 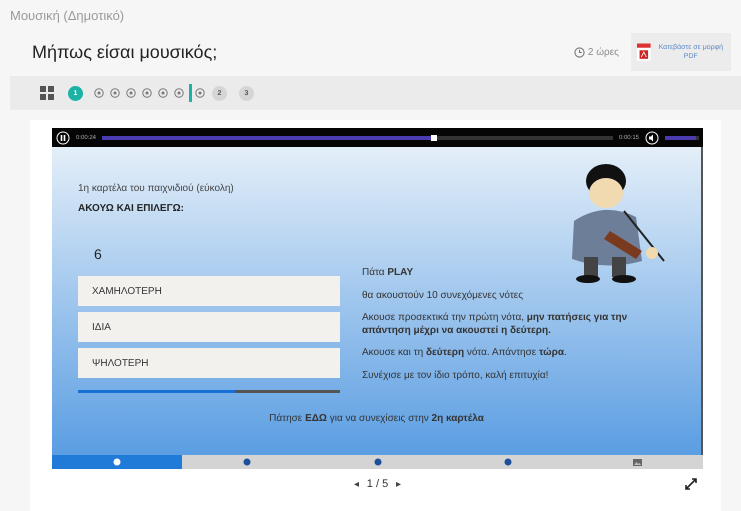 What do you see at coordinates (652, 137) in the screenshot?
I see `volume-icon` at bounding box center [652, 137].